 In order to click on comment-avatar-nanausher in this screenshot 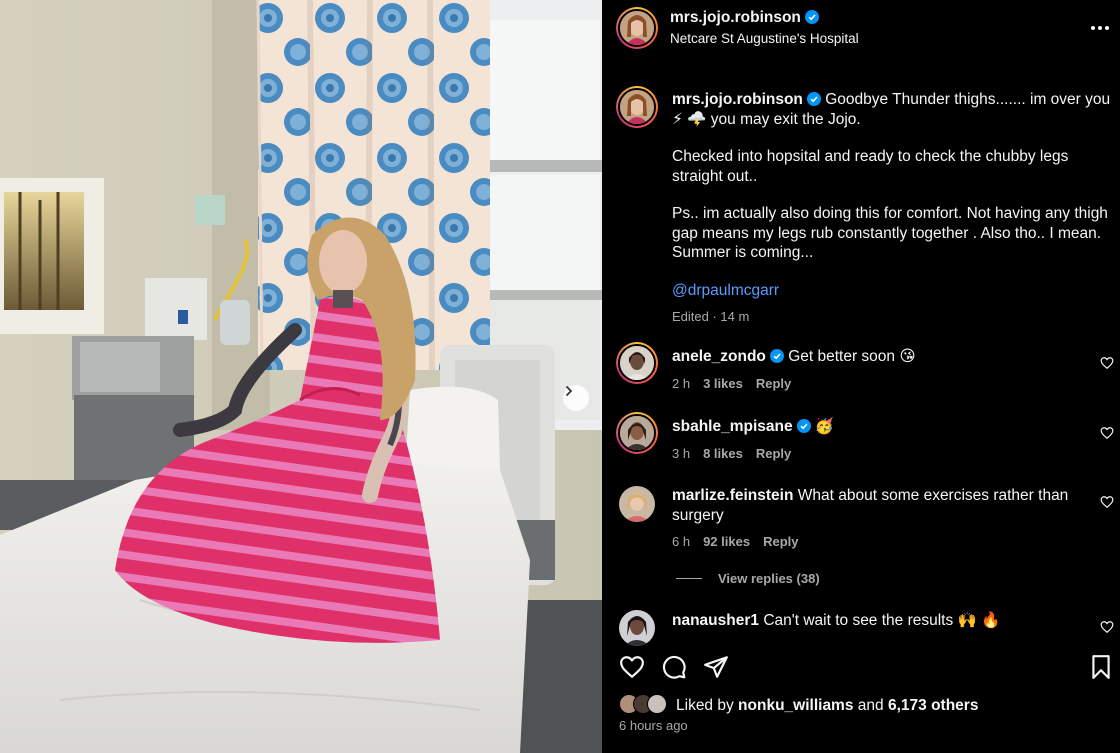, I will do `click(637, 628)`.